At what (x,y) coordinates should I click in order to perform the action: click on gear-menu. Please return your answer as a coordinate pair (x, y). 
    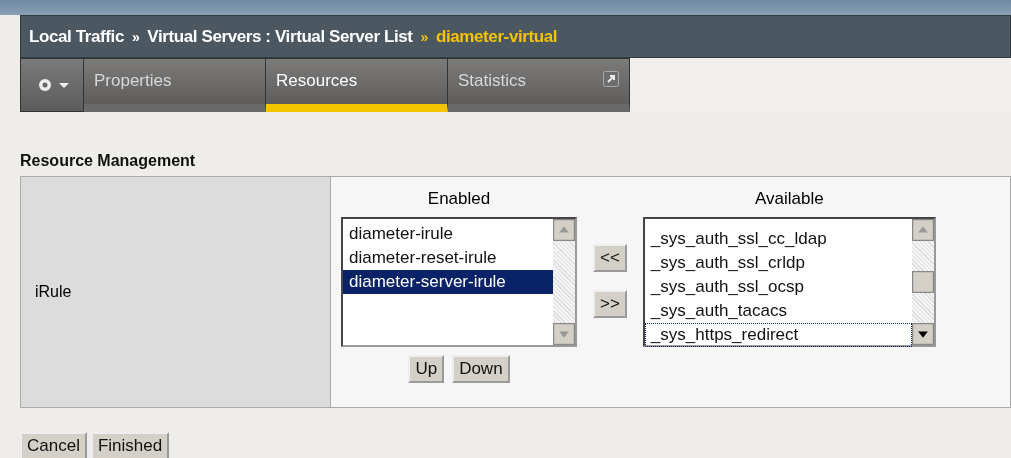
    Looking at the image, I should click on (52, 85).